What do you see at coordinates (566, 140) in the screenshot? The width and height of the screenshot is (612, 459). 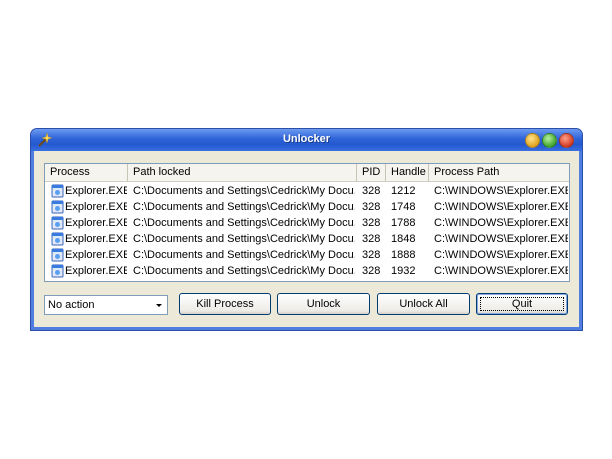 I see `close-button` at bounding box center [566, 140].